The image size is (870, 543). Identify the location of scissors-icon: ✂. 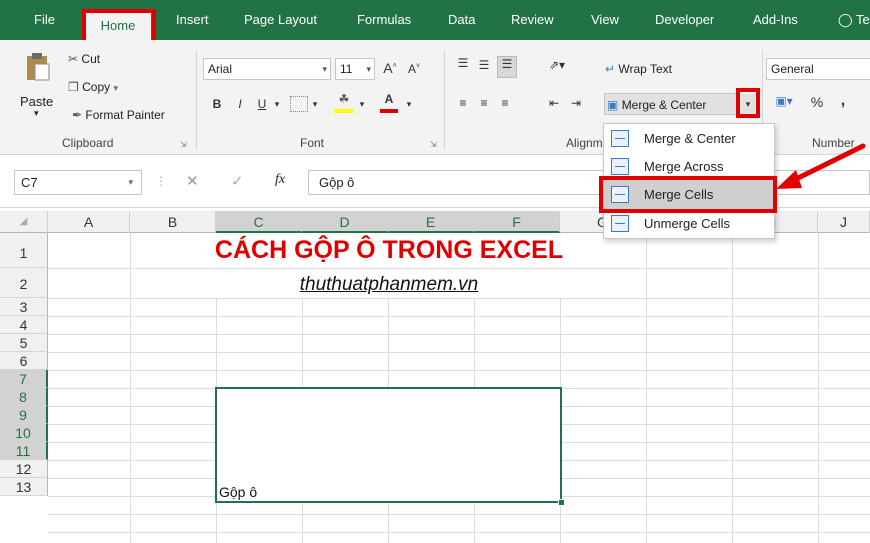
(73, 59).